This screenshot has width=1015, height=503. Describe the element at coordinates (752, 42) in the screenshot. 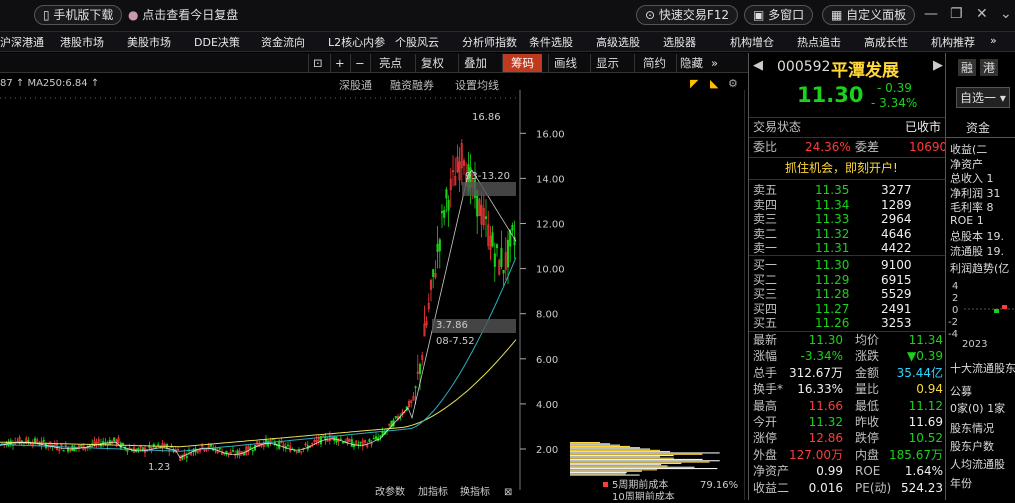

I see `nav-item: 机构增仓` at that location.